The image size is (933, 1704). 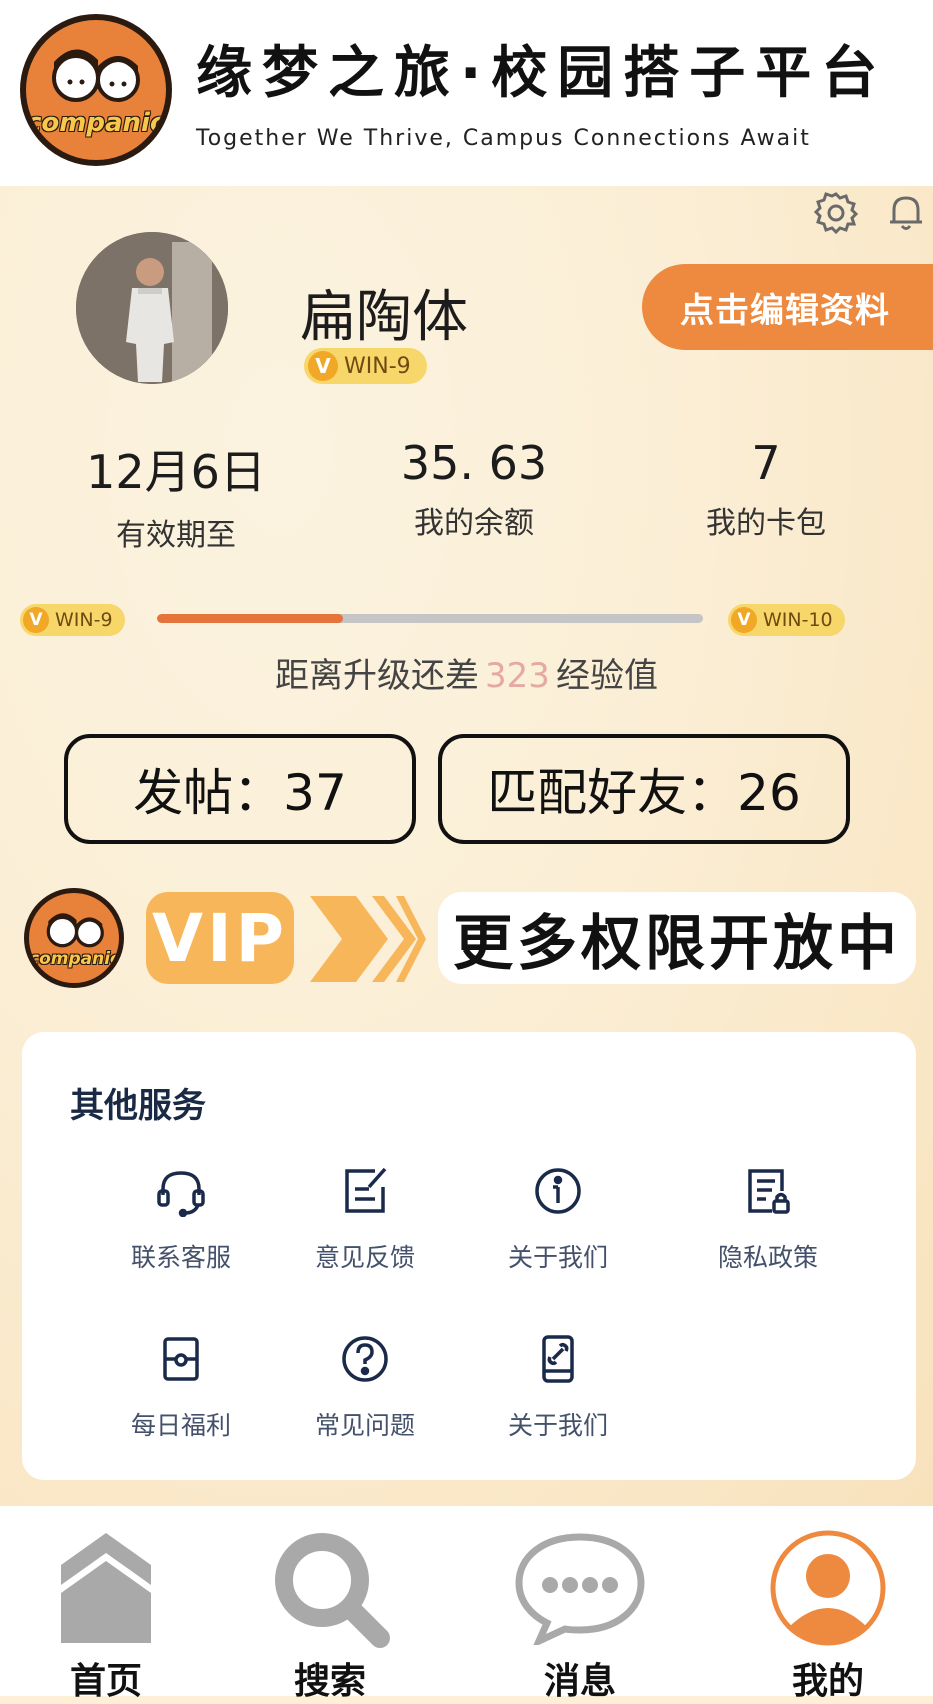 What do you see at coordinates (180, 1425) in the screenshot?
I see `service-label: 每日福利` at bounding box center [180, 1425].